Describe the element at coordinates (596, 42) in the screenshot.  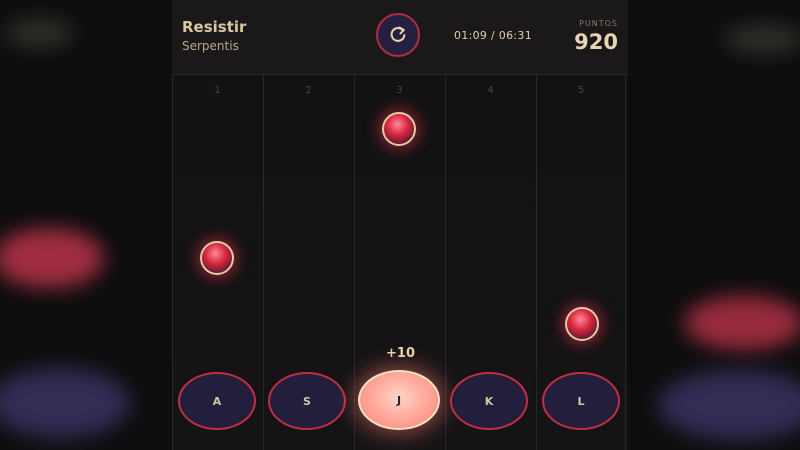
I see `score-value: 920` at that location.